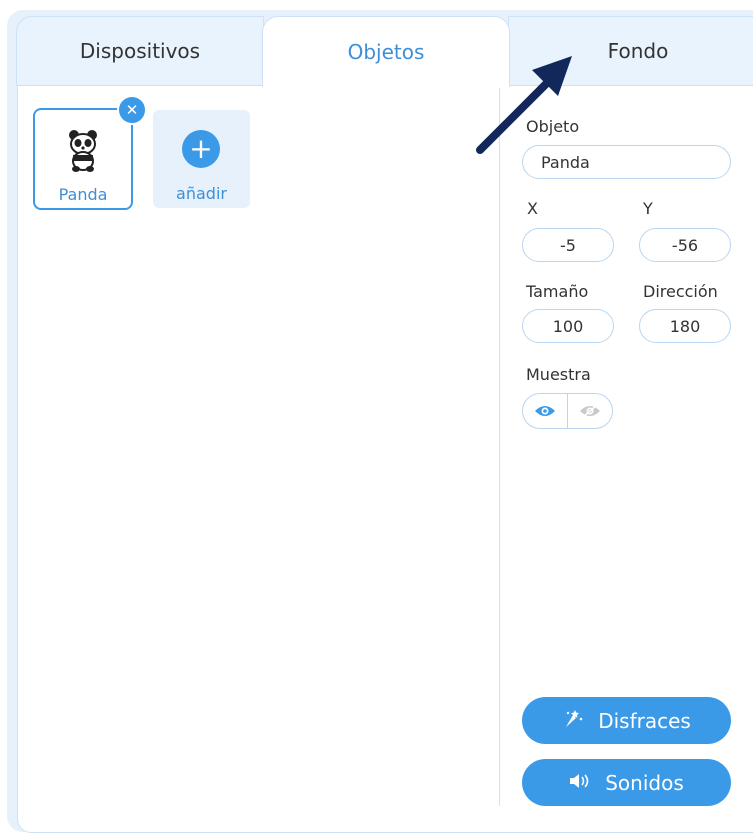  I want to click on panel-divider, so click(499, 447).